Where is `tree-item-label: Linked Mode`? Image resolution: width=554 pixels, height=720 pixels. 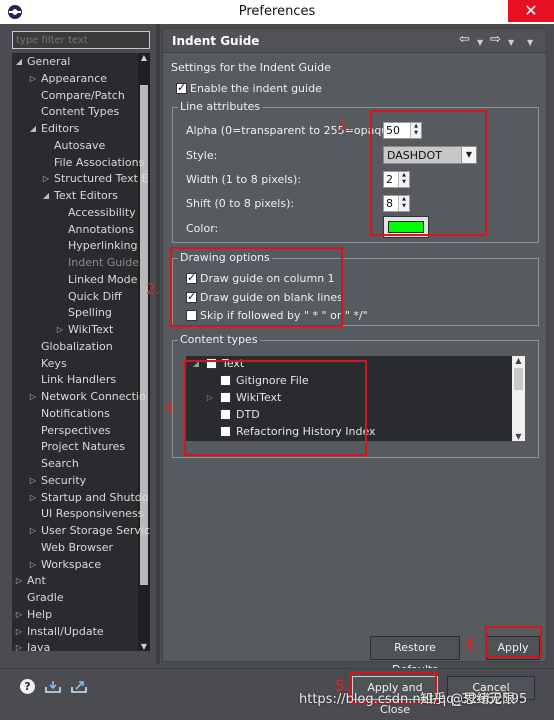
tree-item-label: Linked Mode is located at coordinates (103, 279).